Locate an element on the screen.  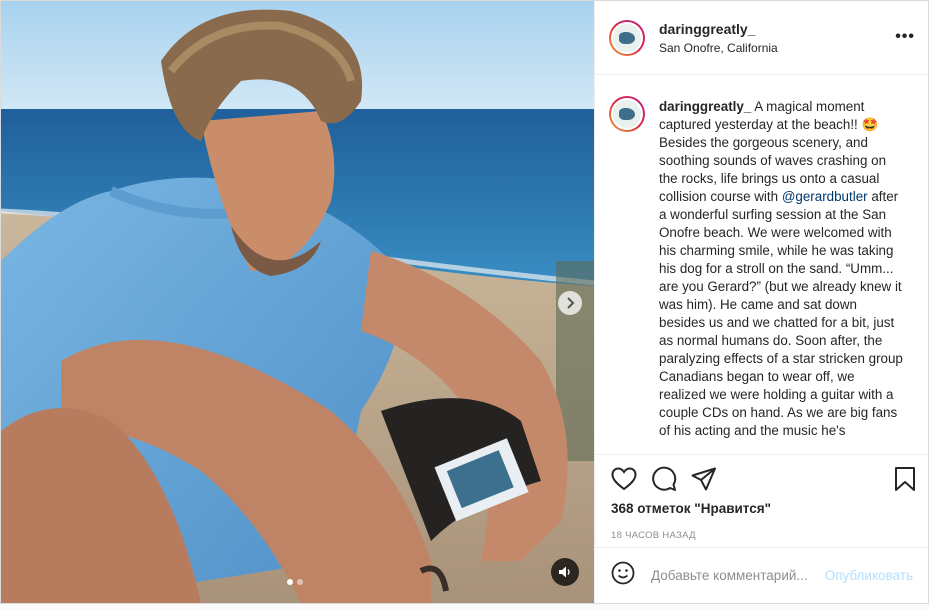
chevron-right-icon is located at coordinates (571, 303).